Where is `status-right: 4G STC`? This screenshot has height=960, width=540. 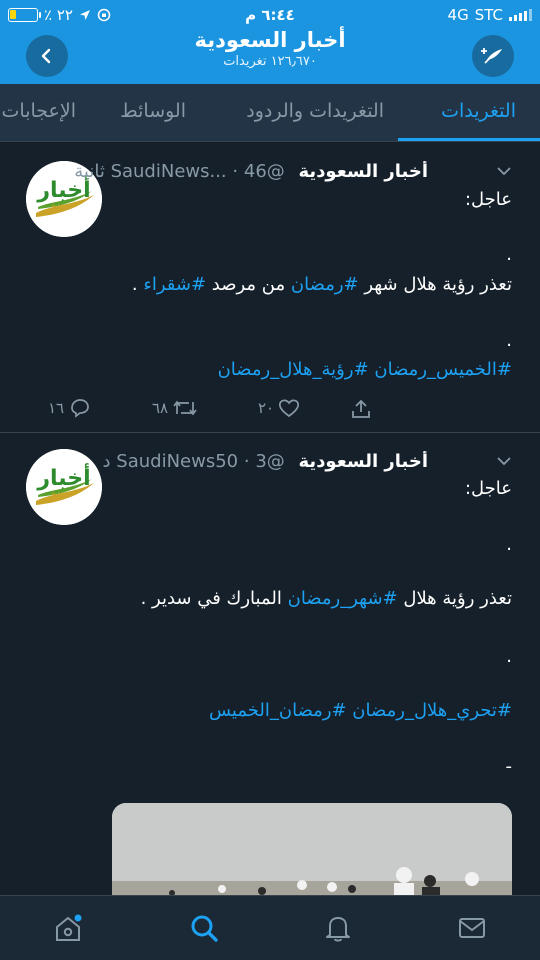 status-right: 4G STC is located at coordinates (490, 15).